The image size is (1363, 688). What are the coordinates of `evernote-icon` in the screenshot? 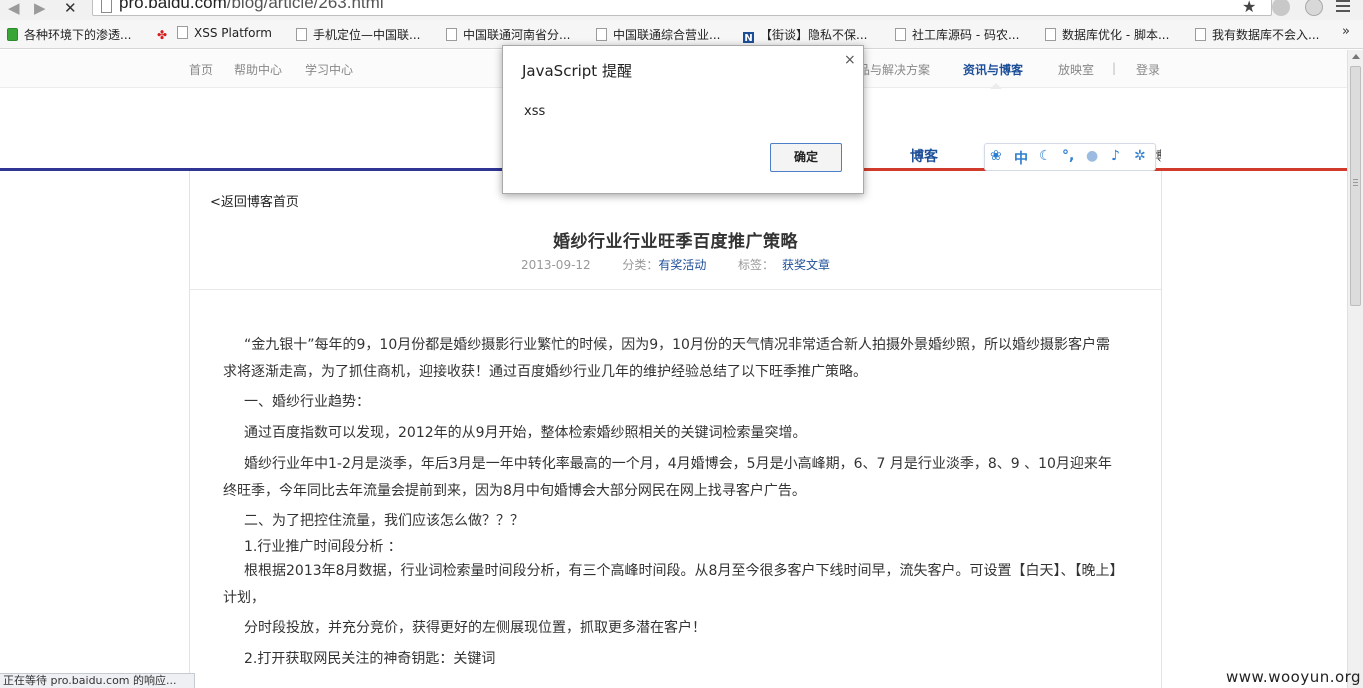 It's located at (12, 34).